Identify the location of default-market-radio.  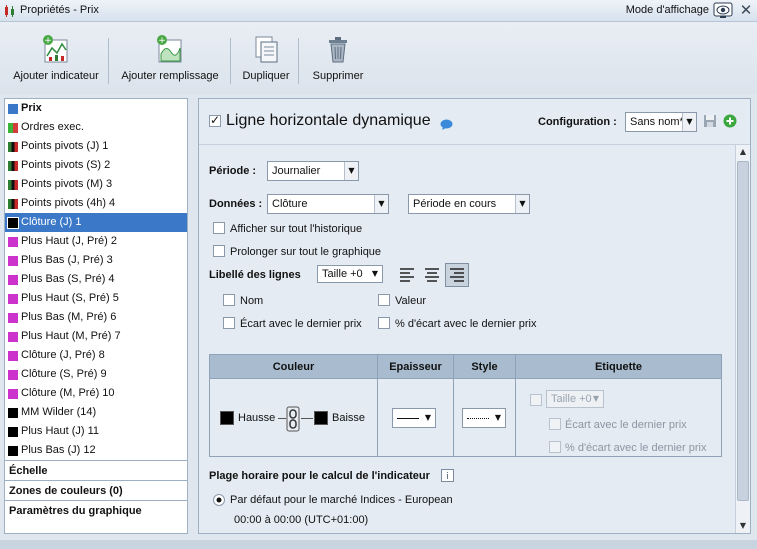
(219, 500).